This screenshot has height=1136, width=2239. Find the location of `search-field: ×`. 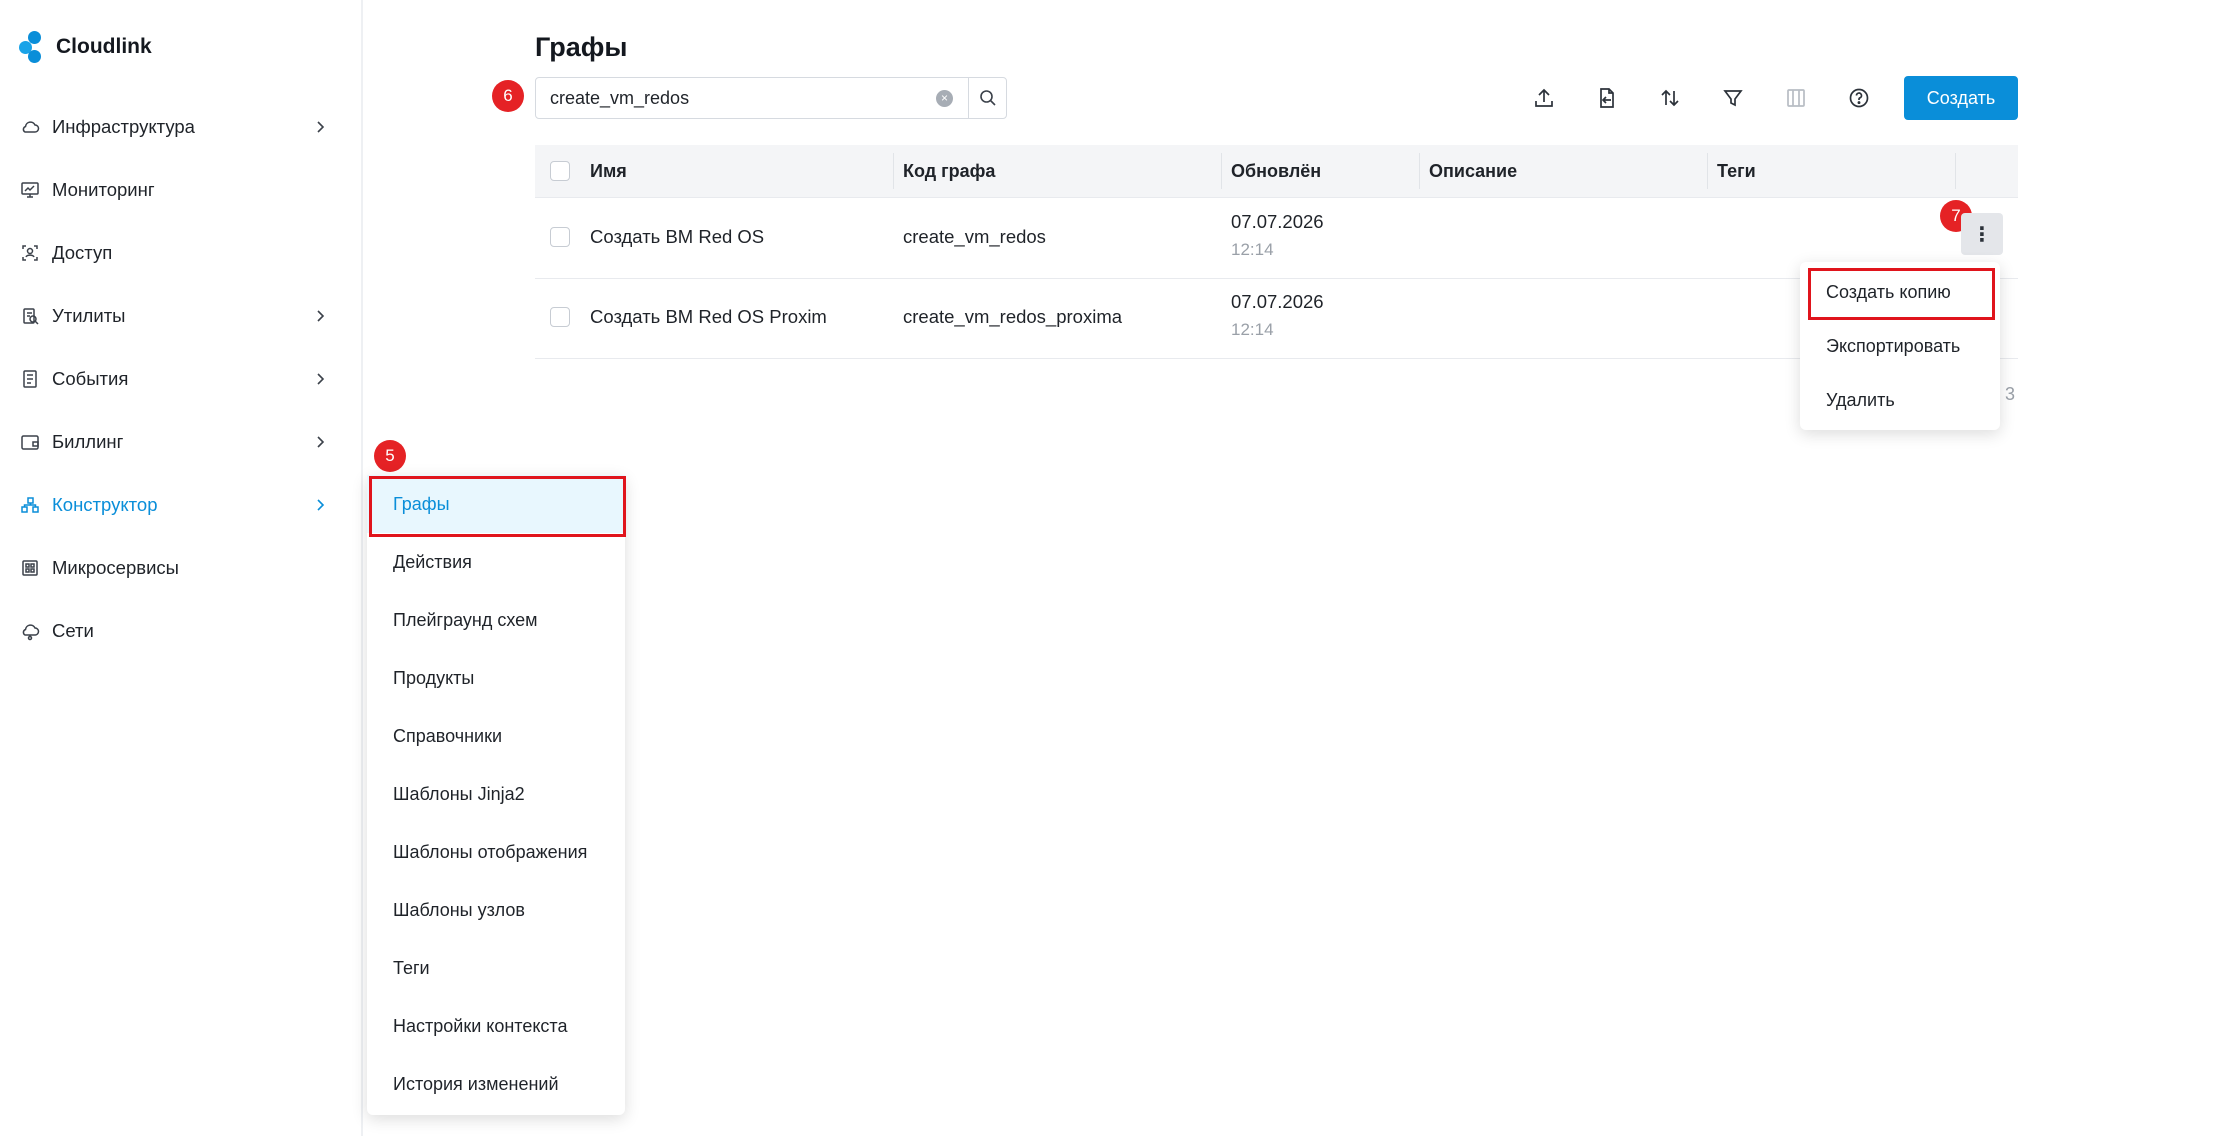

search-field: × is located at coordinates (771, 98).